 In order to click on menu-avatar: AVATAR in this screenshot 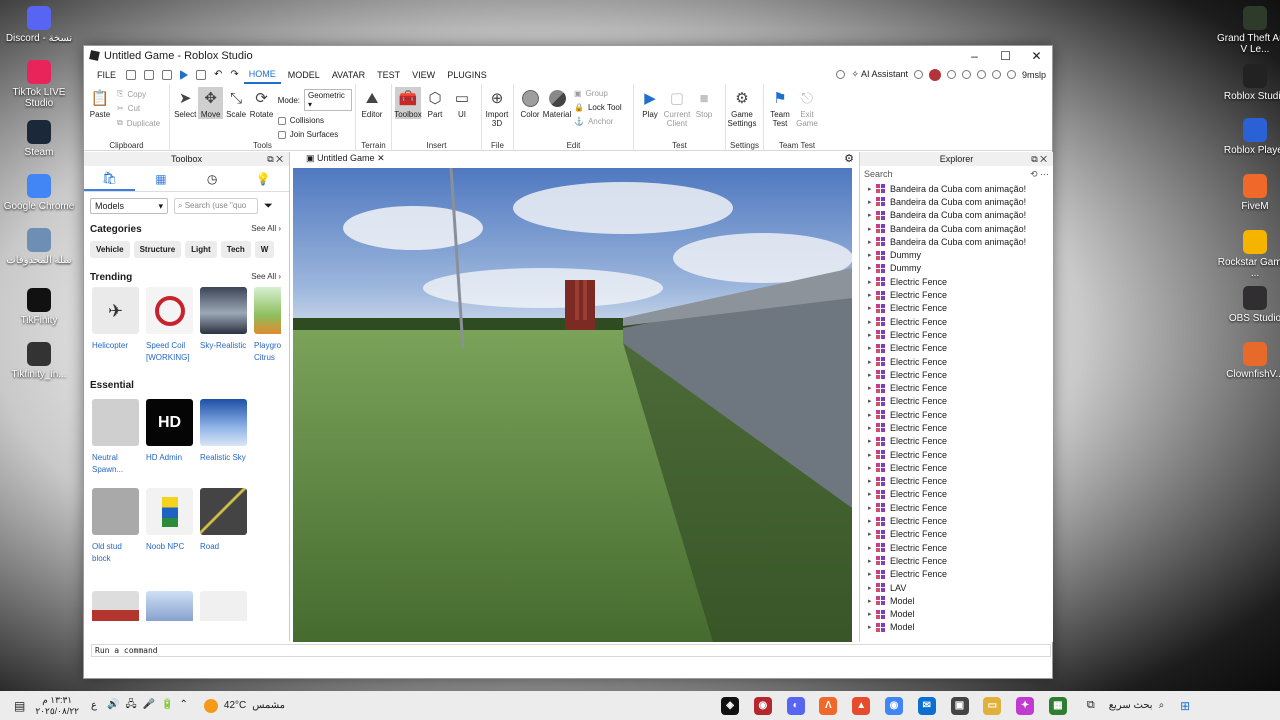, I will do `click(348, 75)`.